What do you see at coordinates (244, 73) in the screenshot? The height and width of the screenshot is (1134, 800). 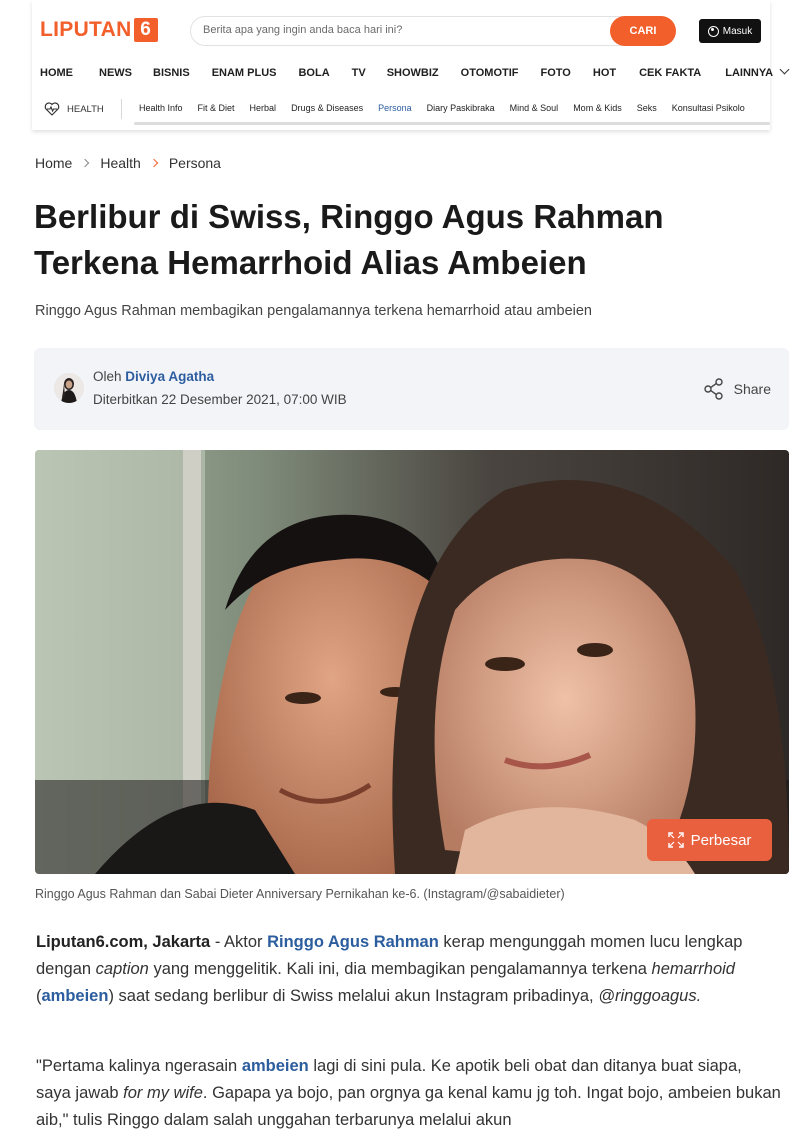 I see `nav-item-enam-plus: ENAM PLUS` at bounding box center [244, 73].